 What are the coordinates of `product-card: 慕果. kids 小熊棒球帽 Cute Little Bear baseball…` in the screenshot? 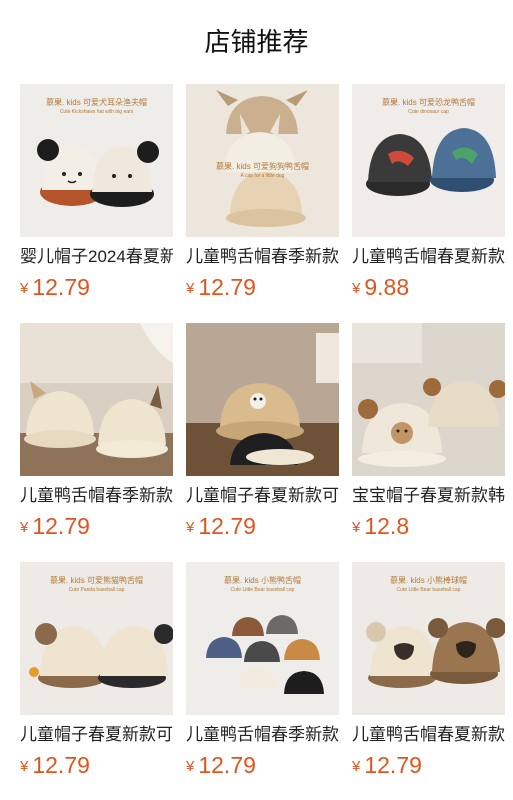 It's located at (428, 672).